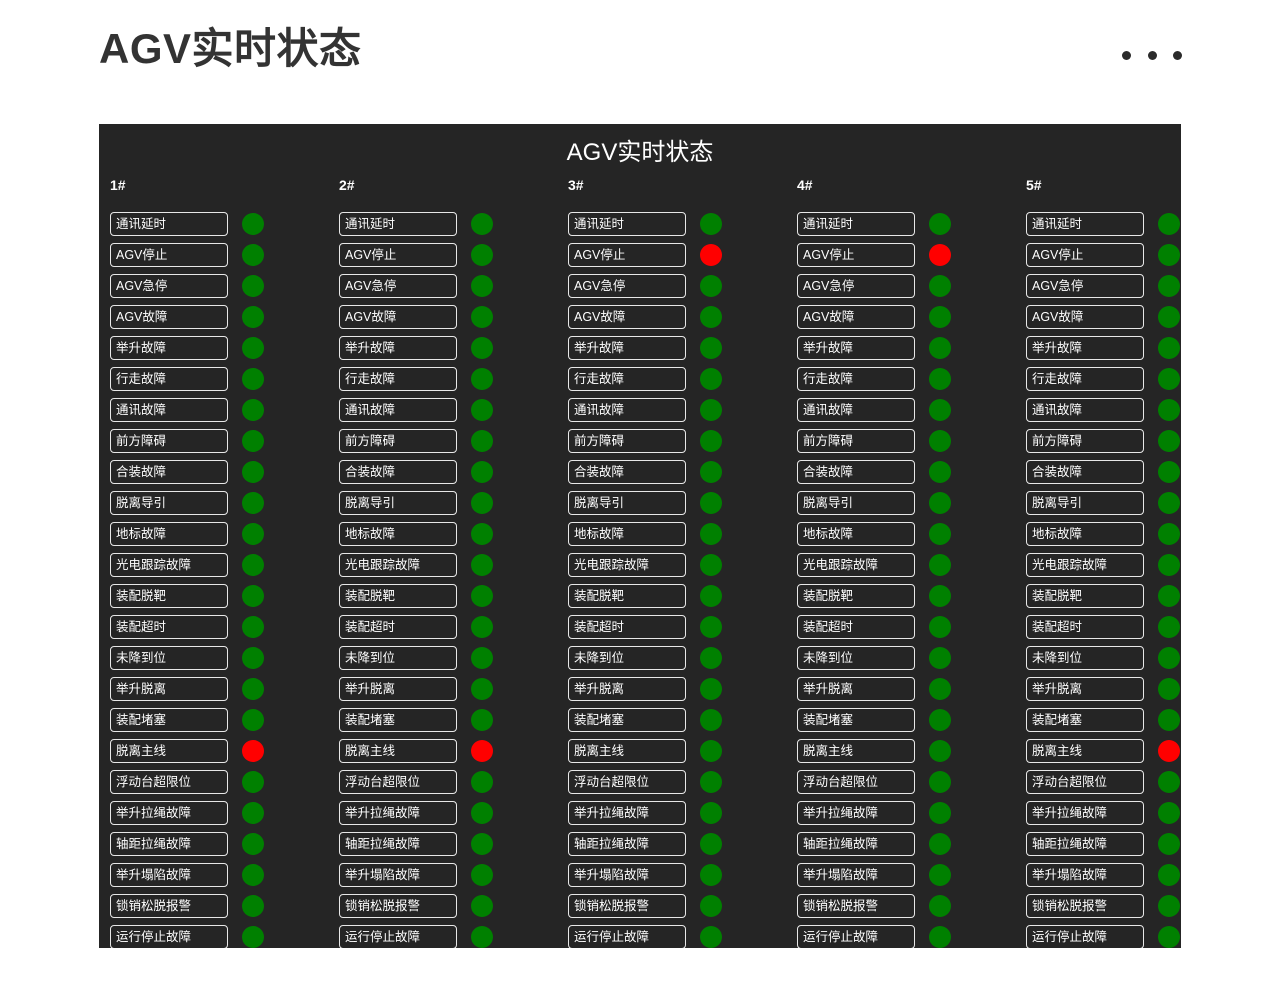 The width and height of the screenshot is (1280, 1008). What do you see at coordinates (1152, 55) in the screenshot?
I see `more-options-icon` at bounding box center [1152, 55].